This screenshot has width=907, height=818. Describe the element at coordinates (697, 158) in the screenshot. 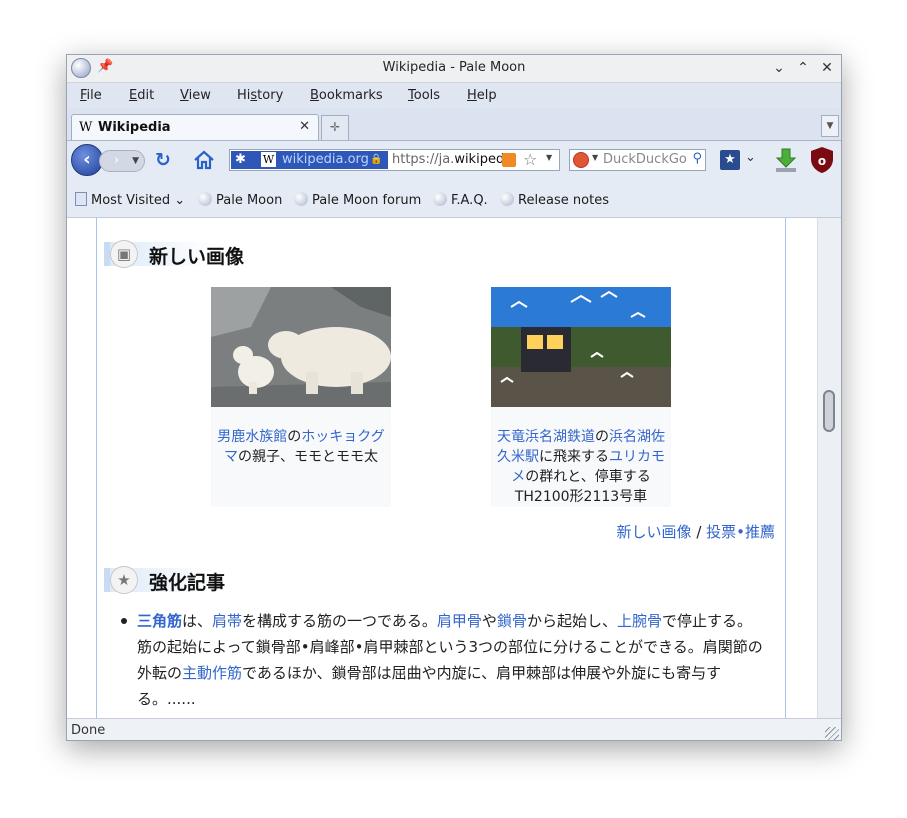

I see `search-icon: ⚲` at that location.